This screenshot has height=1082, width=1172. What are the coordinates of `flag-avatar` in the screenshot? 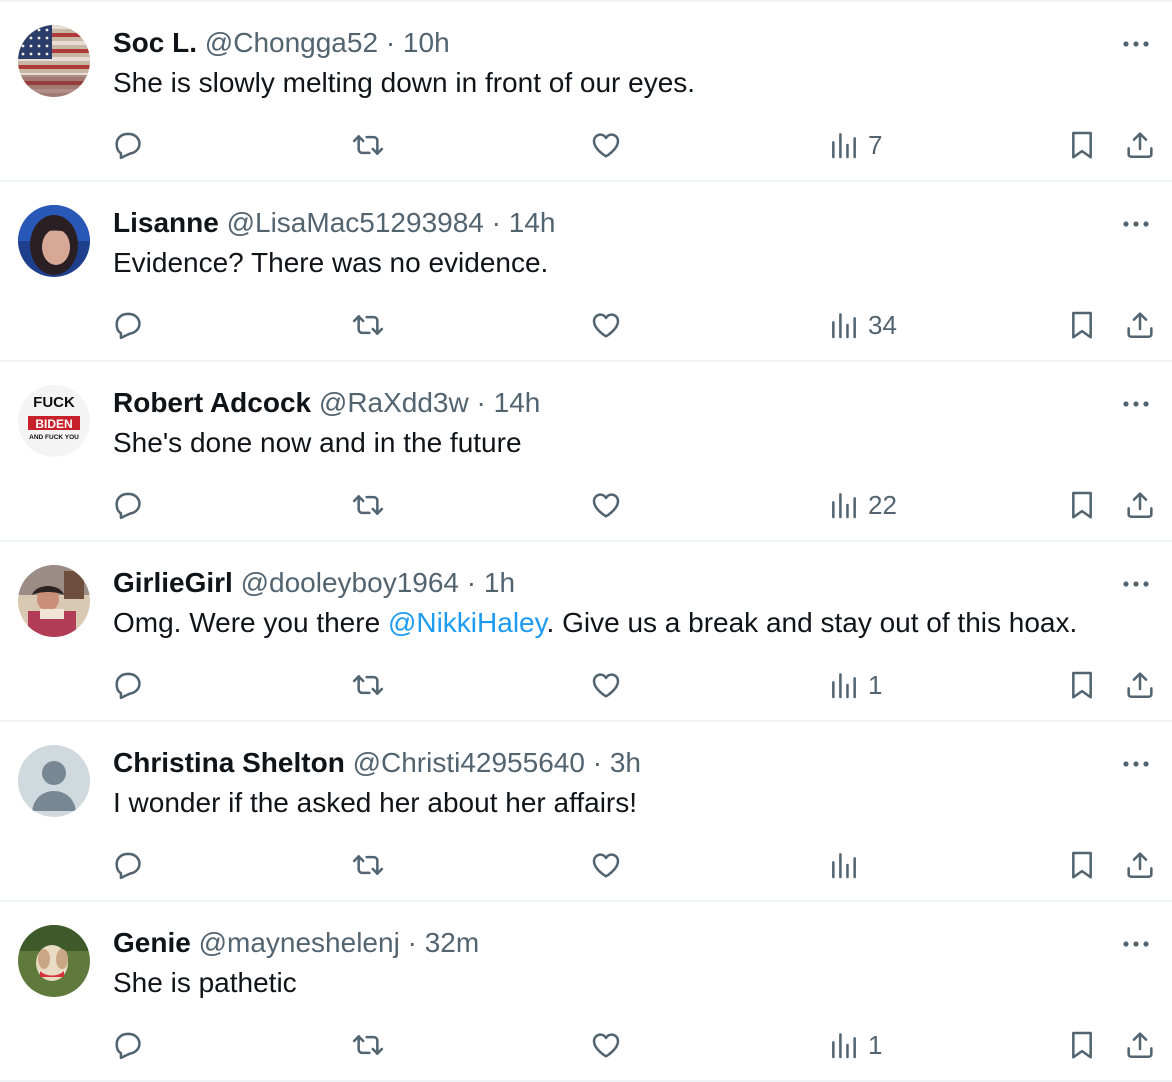 It's located at (54, 61).